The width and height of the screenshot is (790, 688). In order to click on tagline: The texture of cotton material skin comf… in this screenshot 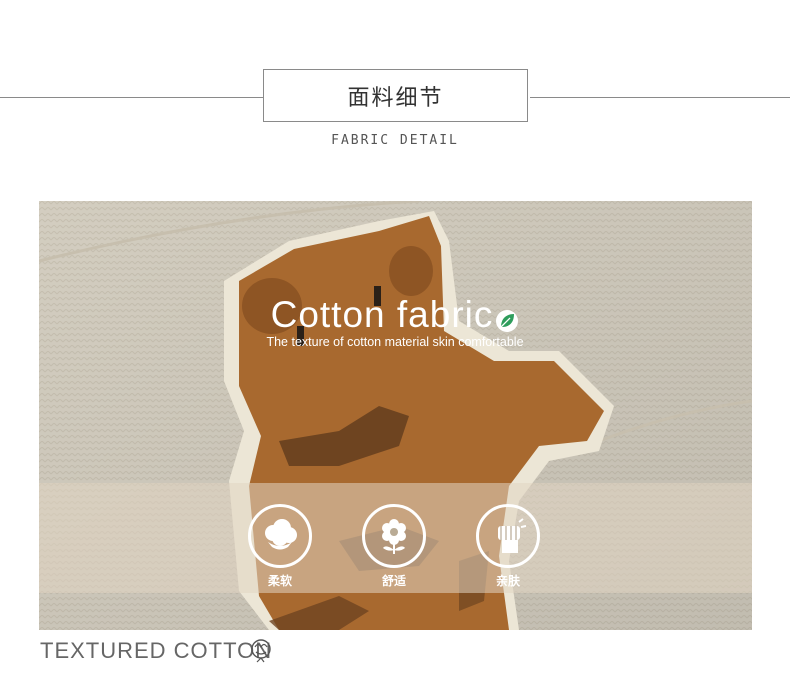, I will do `click(395, 342)`.